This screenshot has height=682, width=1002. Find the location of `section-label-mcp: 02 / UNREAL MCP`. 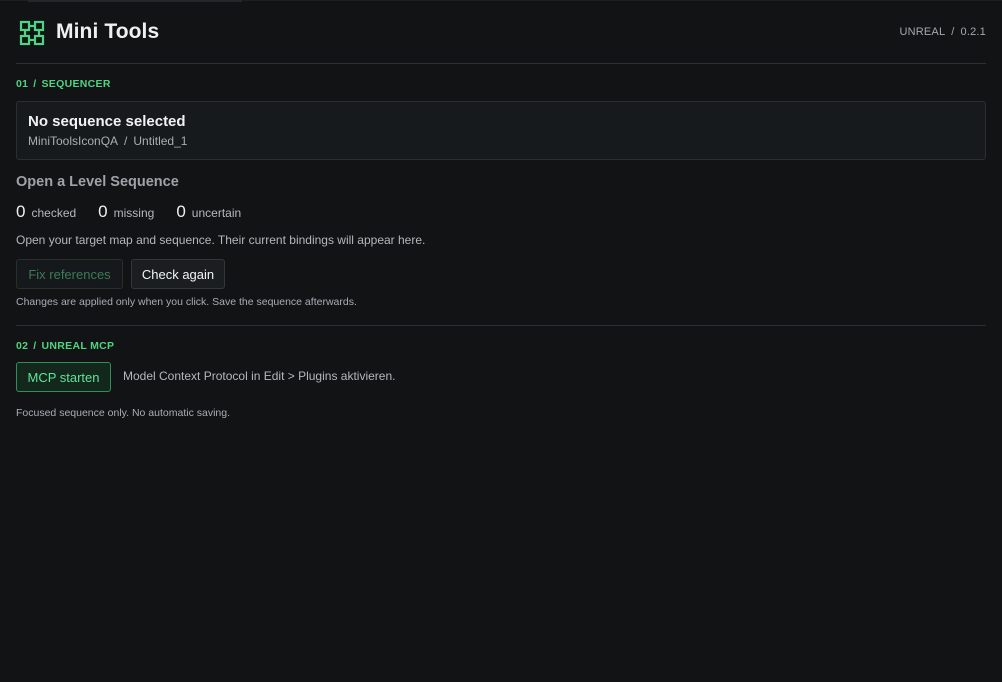

section-label-mcp: 02 / UNREAL MCP is located at coordinates (65, 346).